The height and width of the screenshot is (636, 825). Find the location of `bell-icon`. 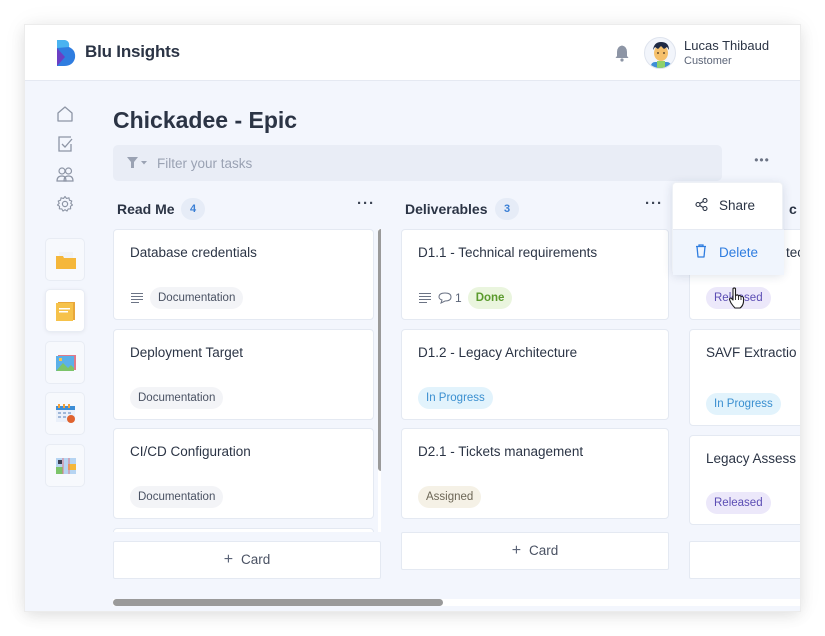

bell-icon is located at coordinates (622, 53).